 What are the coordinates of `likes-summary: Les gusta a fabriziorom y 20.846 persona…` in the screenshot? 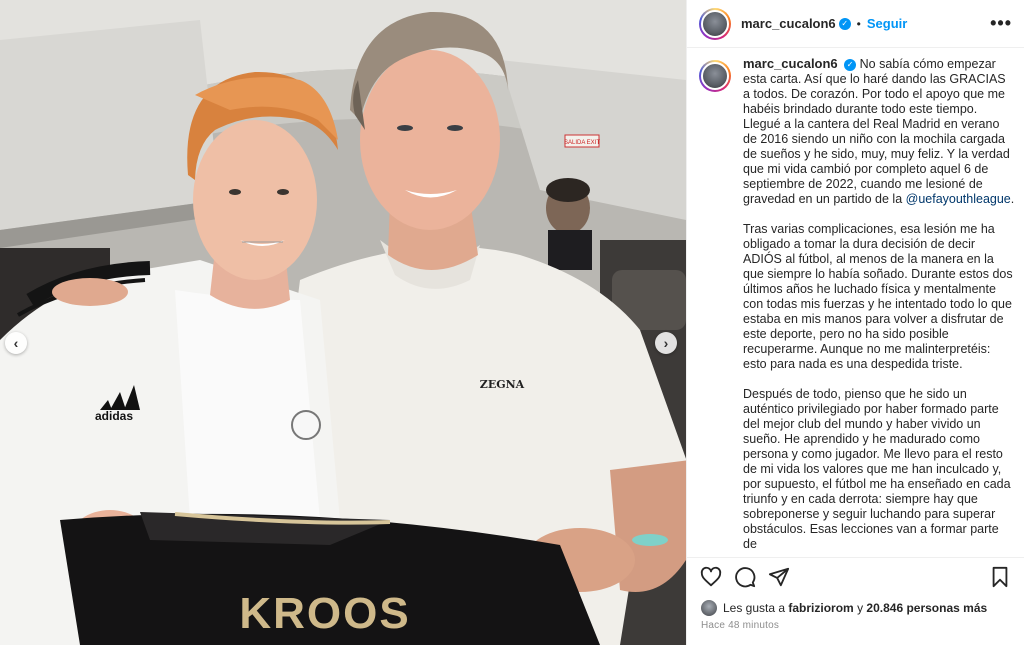 It's located at (844, 608).